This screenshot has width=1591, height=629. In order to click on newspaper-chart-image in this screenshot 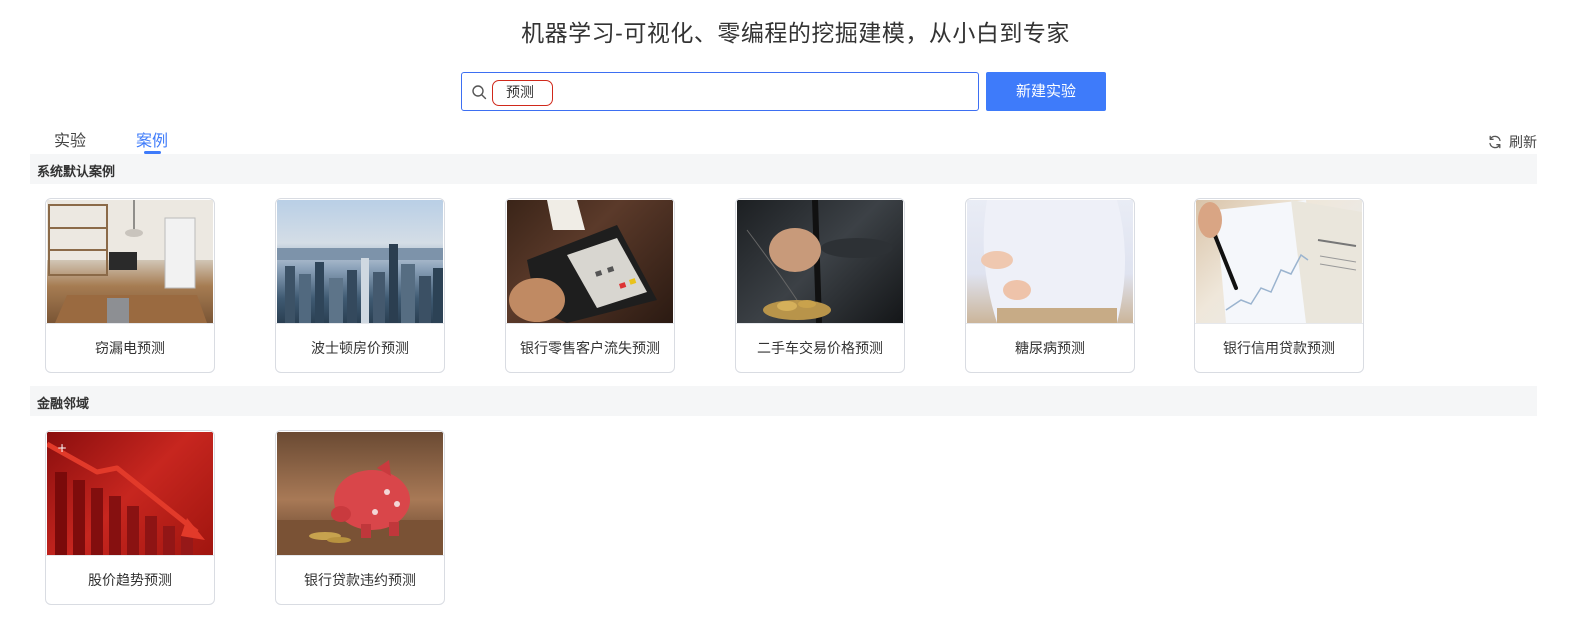, I will do `click(1279, 261)`.